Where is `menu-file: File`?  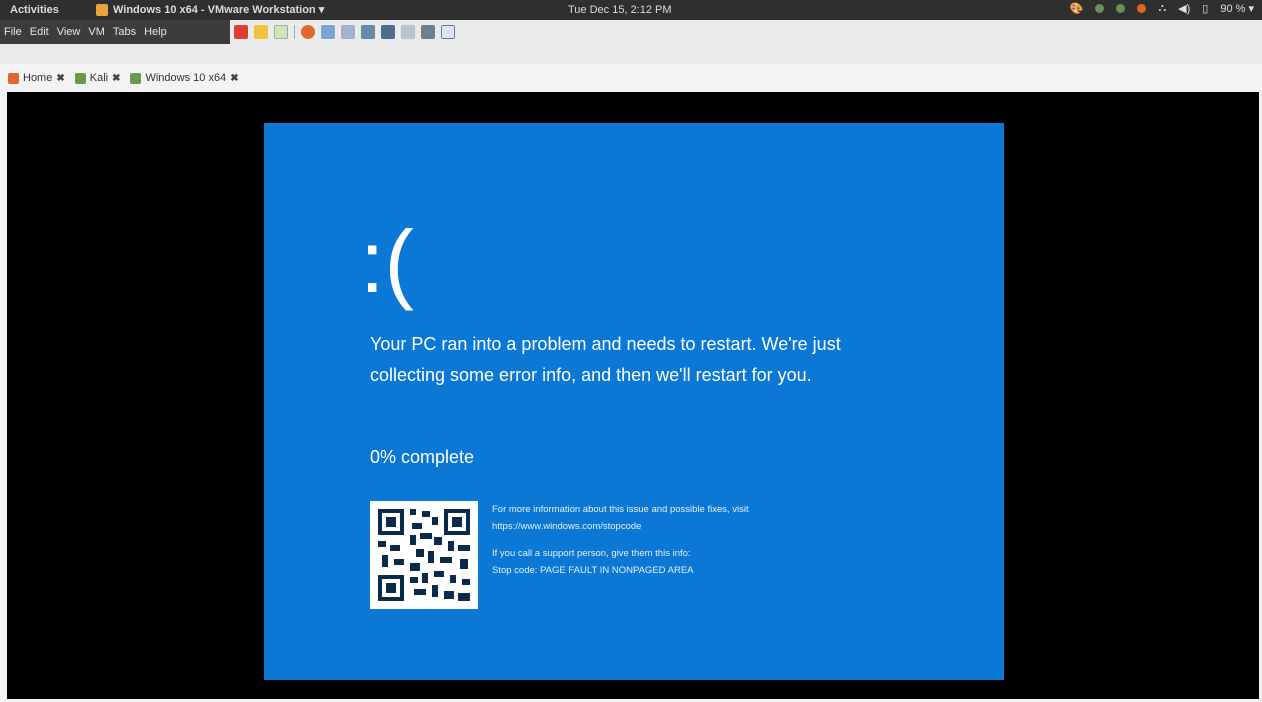
menu-file: File is located at coordinates (13, 32).